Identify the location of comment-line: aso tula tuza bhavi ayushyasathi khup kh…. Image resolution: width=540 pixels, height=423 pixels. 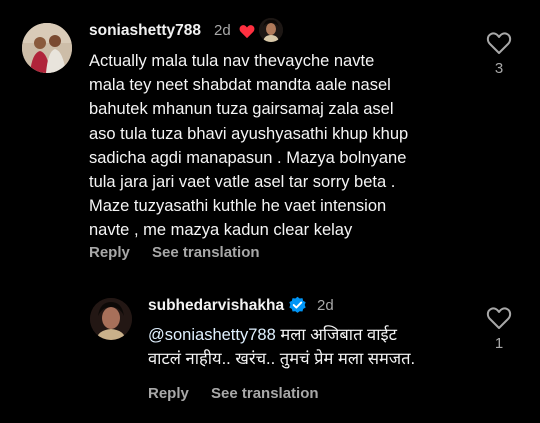
(249, 133).